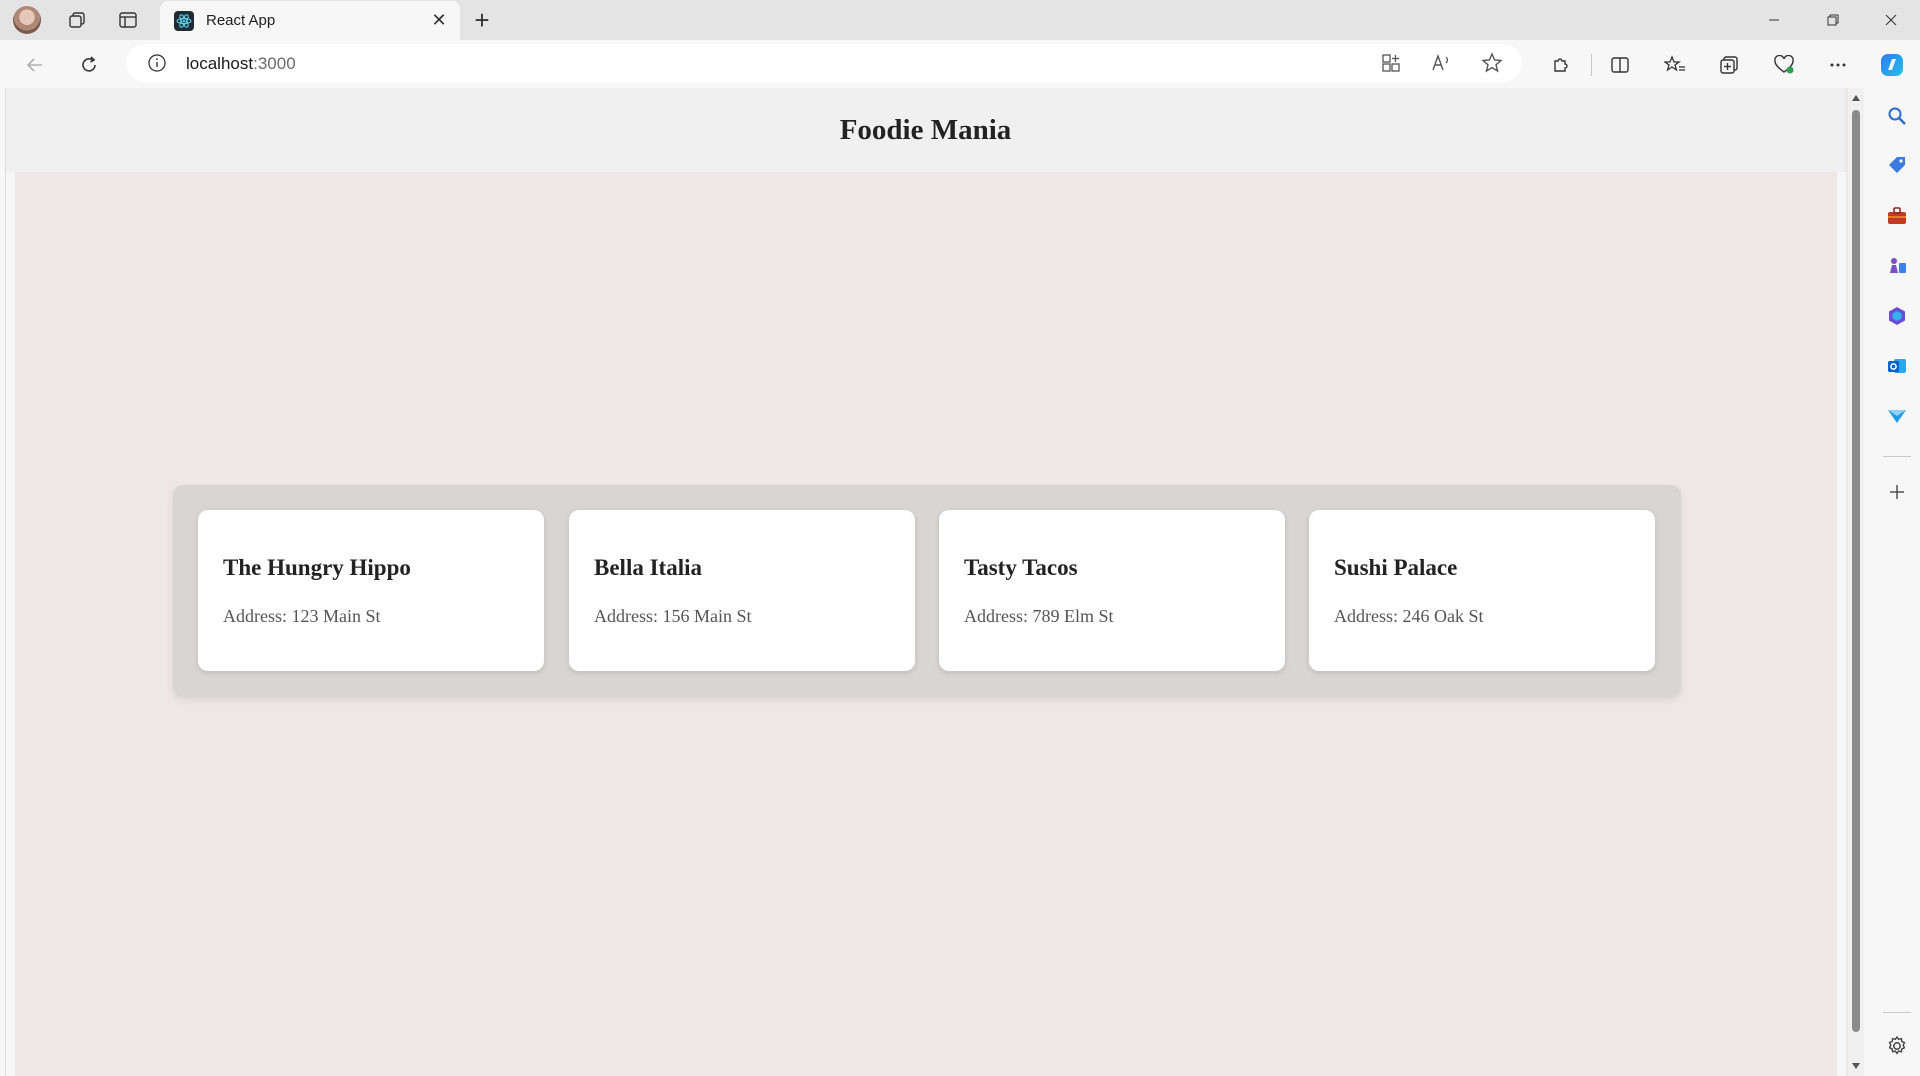  Describe the element at coordinates (1675, 65) in the screenshot. I see `favorites-icon` at that location.